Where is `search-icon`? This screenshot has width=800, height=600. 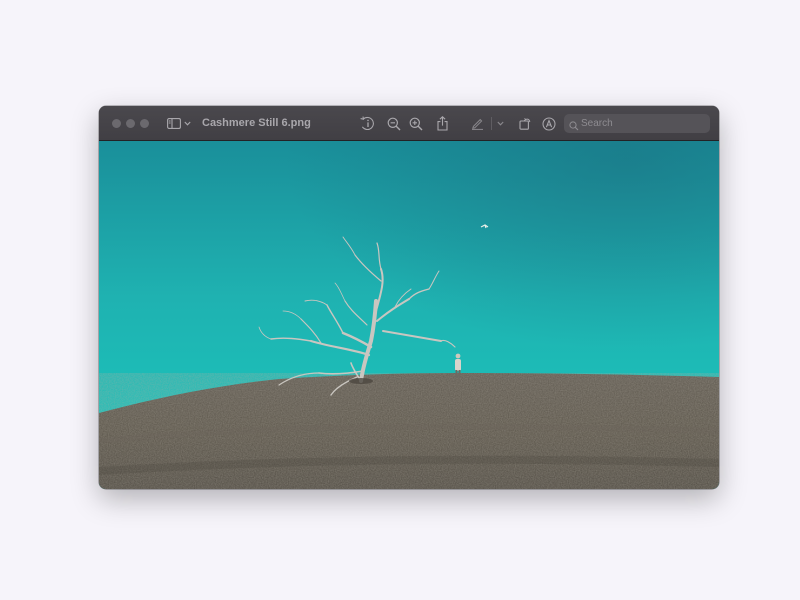 search-icon is located at coordinates (574, 127).